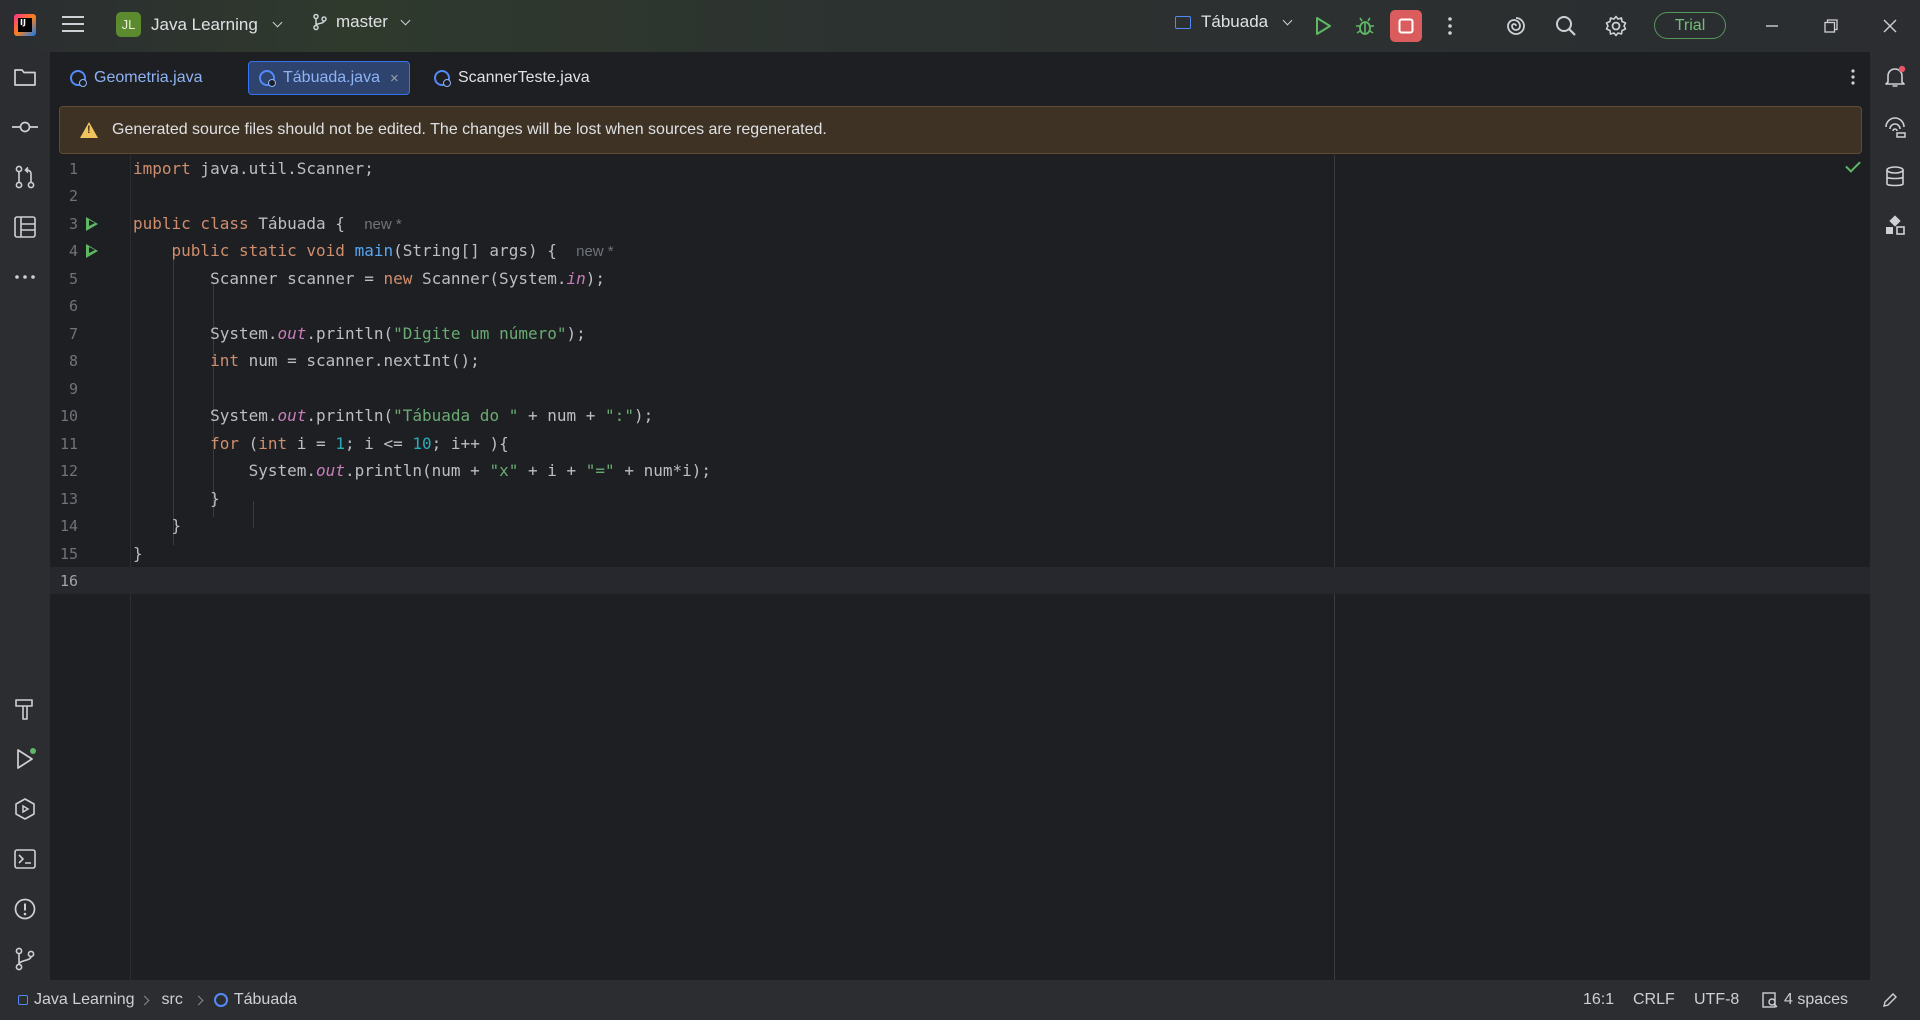  Describe the element at coordinates (378, 443) in the screenshot. I see `code-token: ; i <=` at that location.